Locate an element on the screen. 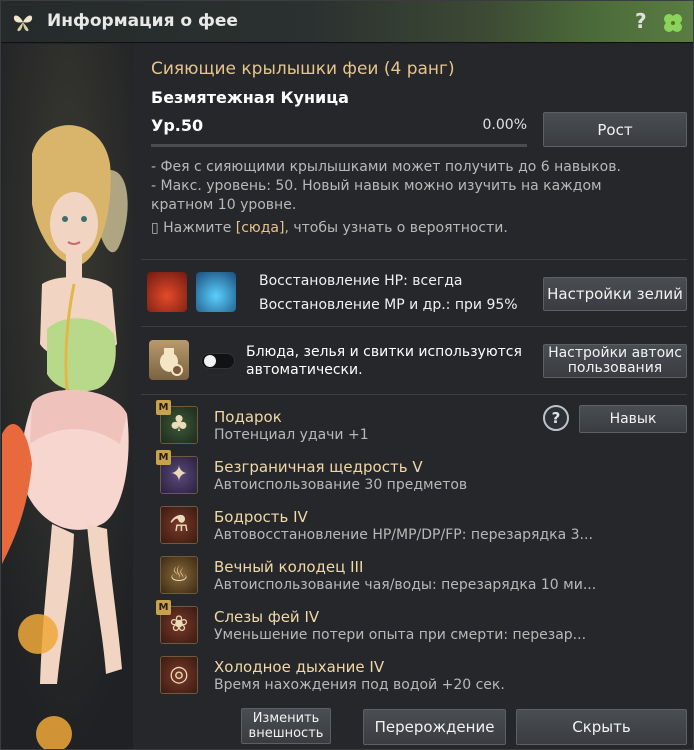  rebirth-button: Перерождение is located at coordinates (434, 727).